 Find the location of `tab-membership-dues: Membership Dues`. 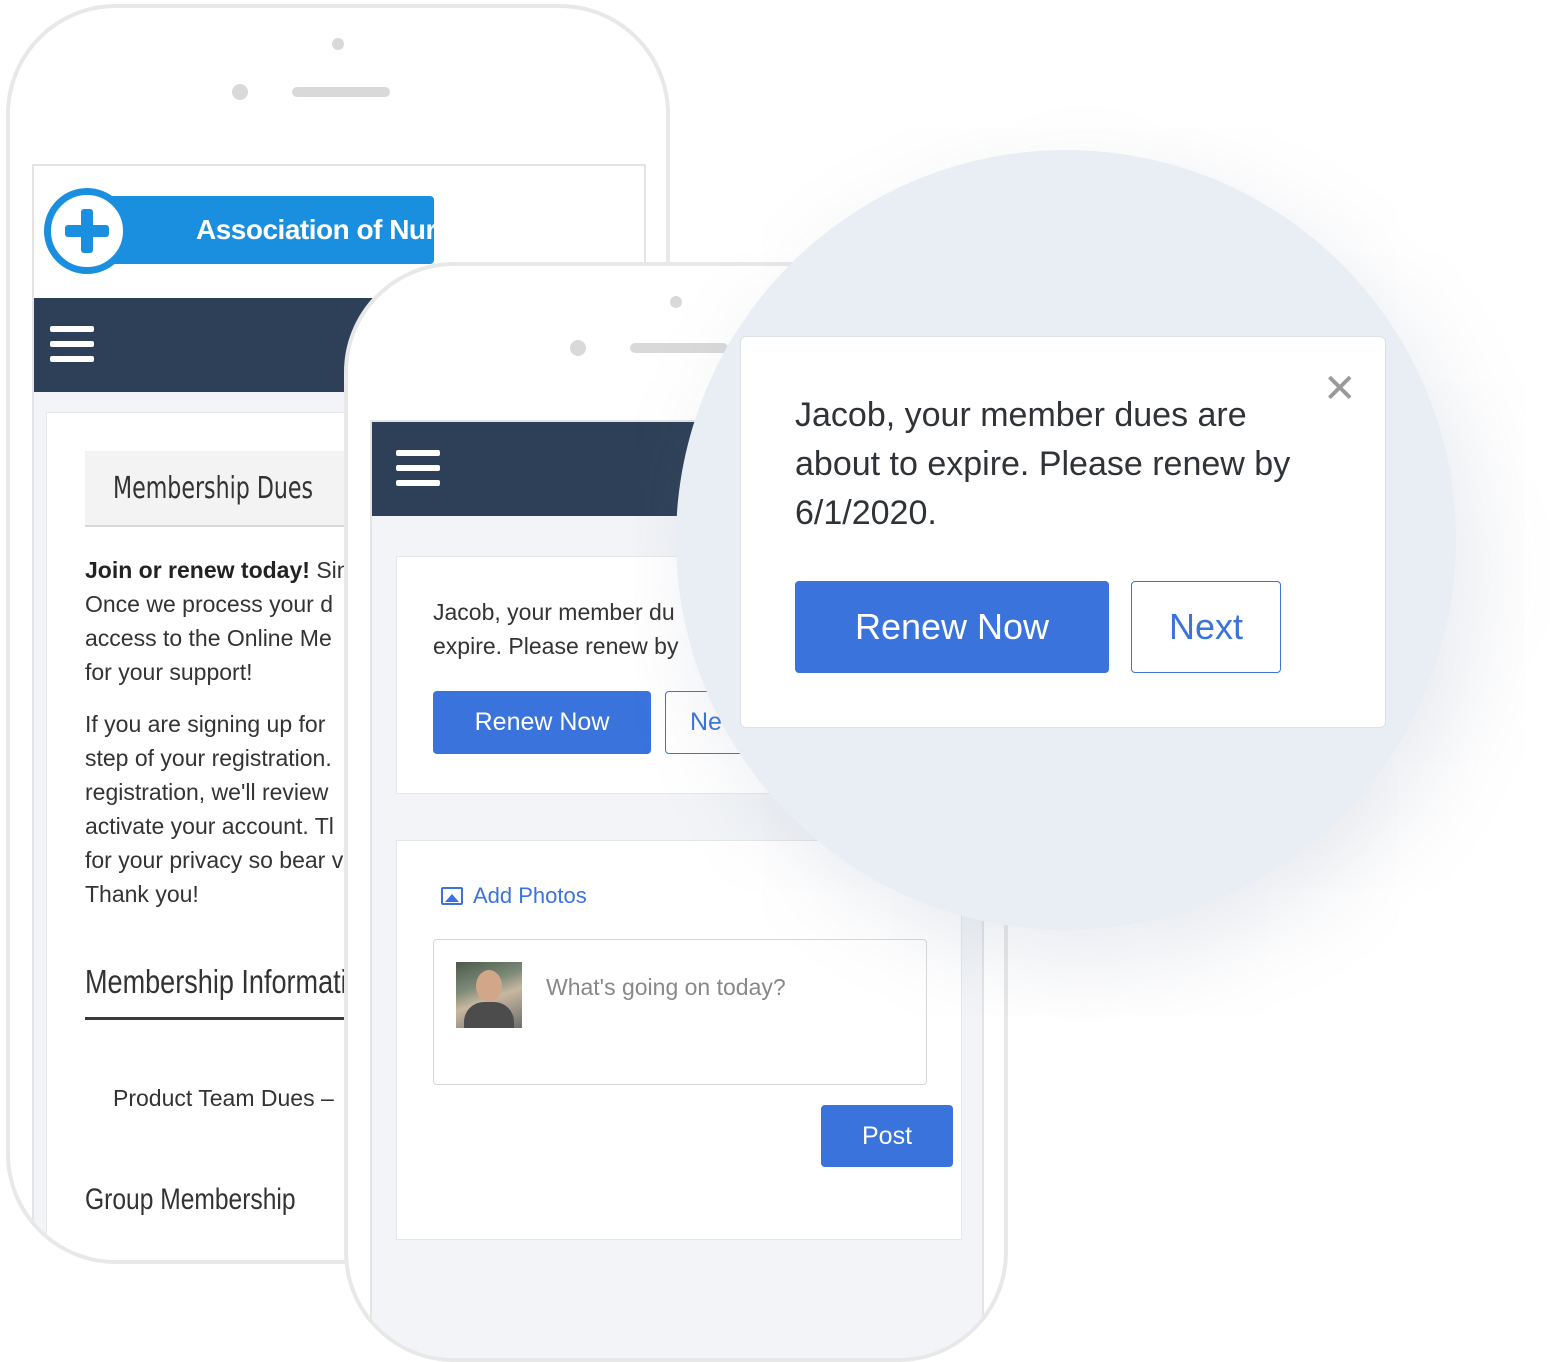

tab-membership-dues: Membership Dues is located at coordinates (230, 489).